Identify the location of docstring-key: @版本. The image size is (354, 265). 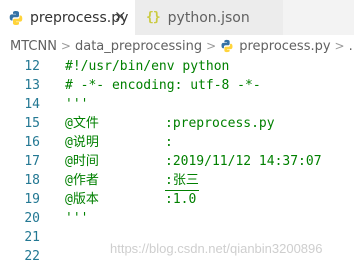
(82, 199).